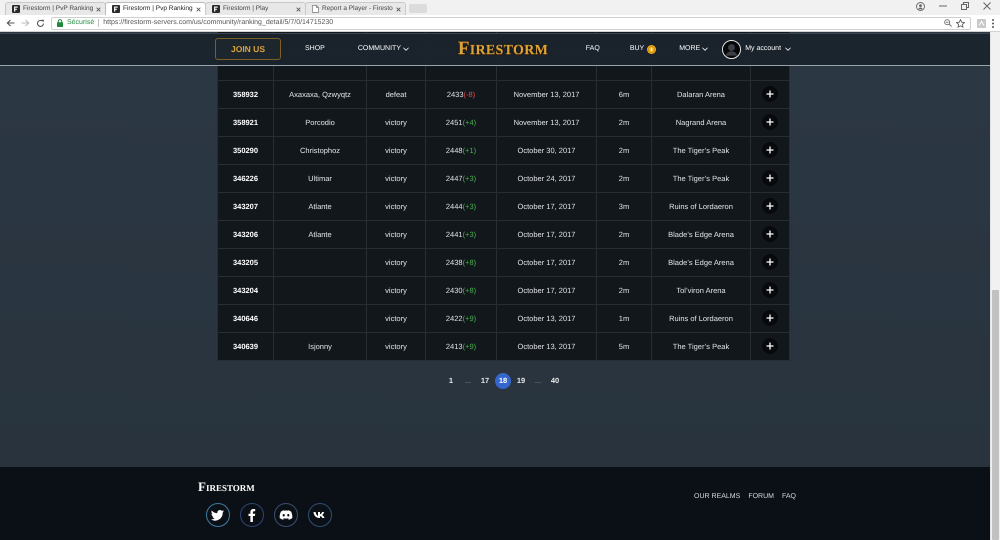 This screenshot has height=540, width=1000. I want to click on profile-icon, so click(920, 6).